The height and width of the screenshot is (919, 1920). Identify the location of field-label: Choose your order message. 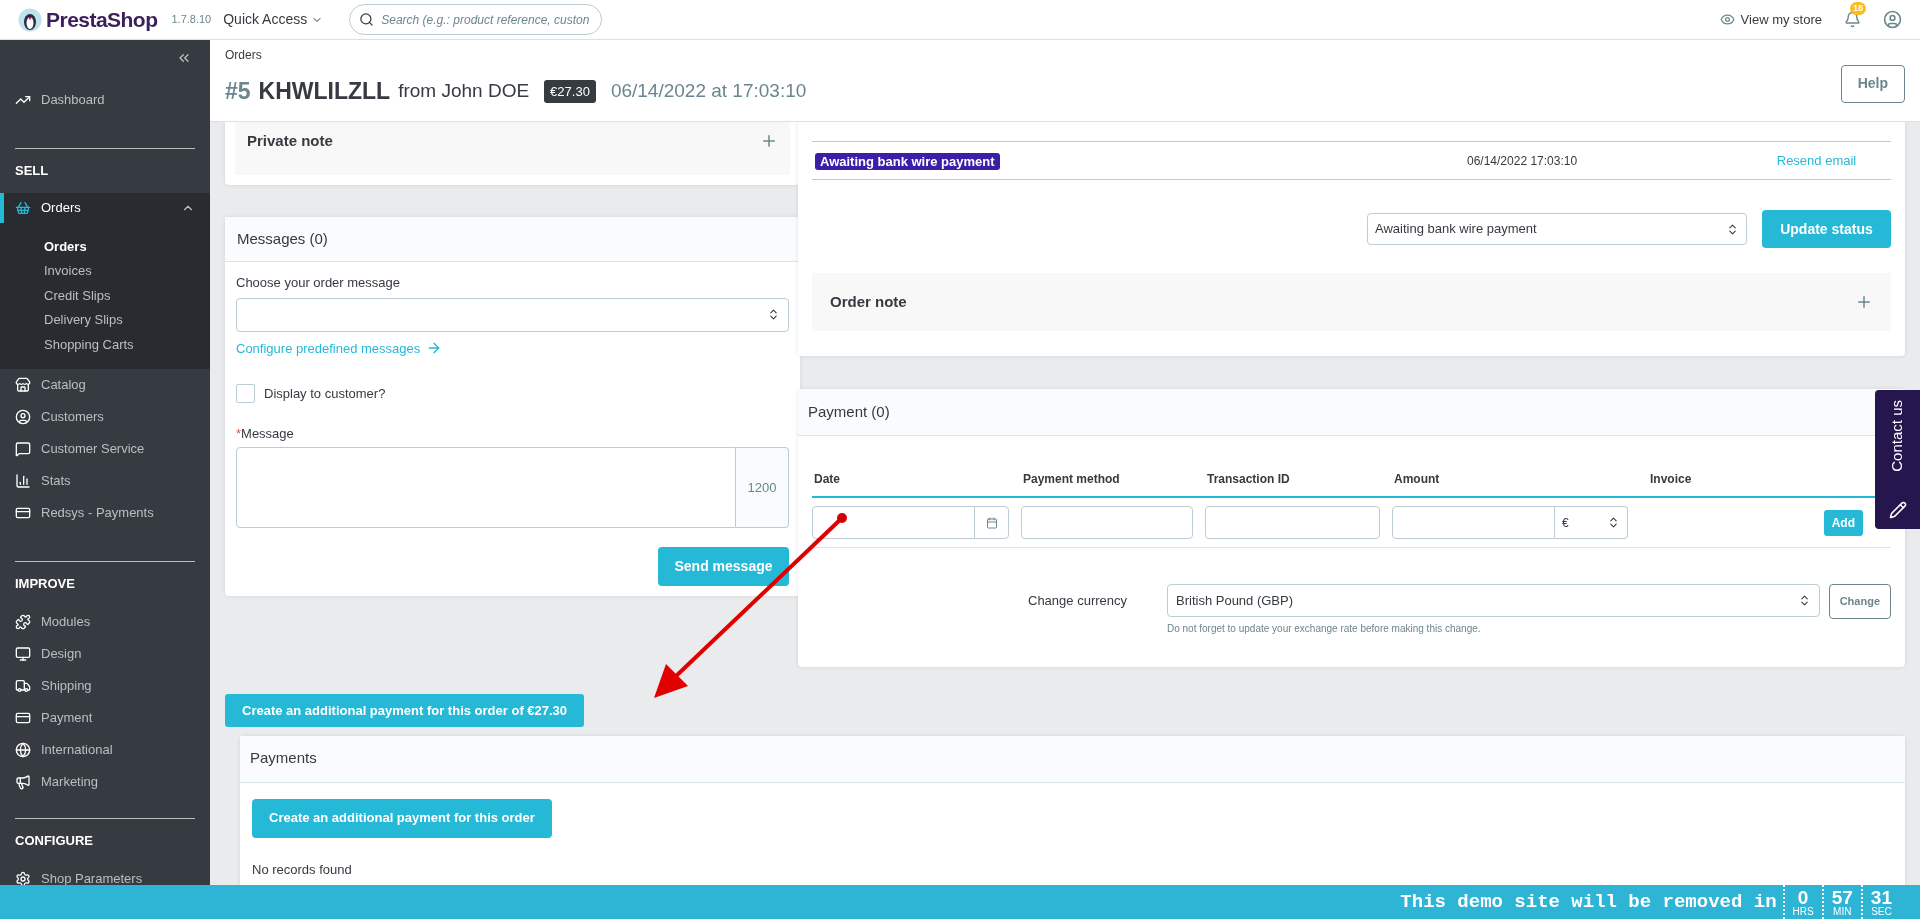
(319, 283).